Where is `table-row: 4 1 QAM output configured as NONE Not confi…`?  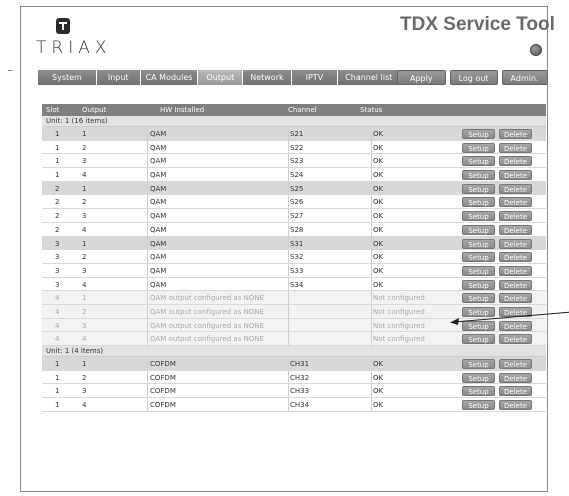
table-row: 4 1 QAM output configured as NONE Not confi… is located at coordinates (294, 298).